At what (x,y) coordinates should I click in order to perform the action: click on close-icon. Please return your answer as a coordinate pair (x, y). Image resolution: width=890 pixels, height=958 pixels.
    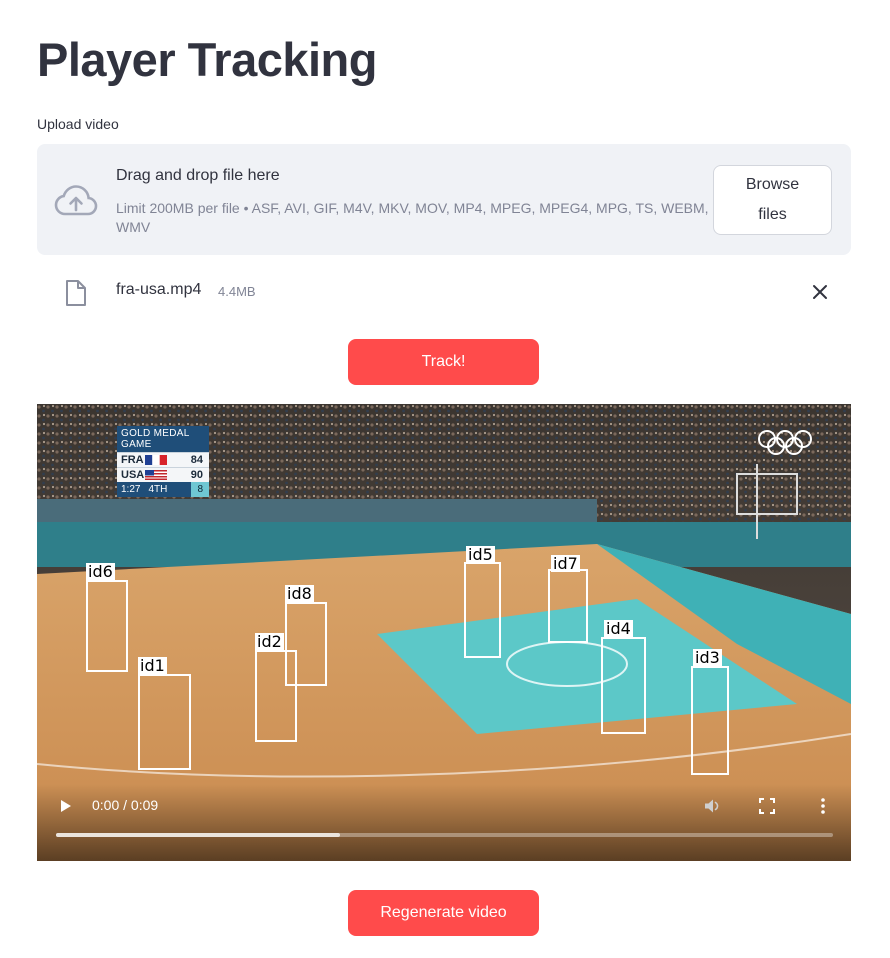
    Looking at the image, I should click on (820, 292).